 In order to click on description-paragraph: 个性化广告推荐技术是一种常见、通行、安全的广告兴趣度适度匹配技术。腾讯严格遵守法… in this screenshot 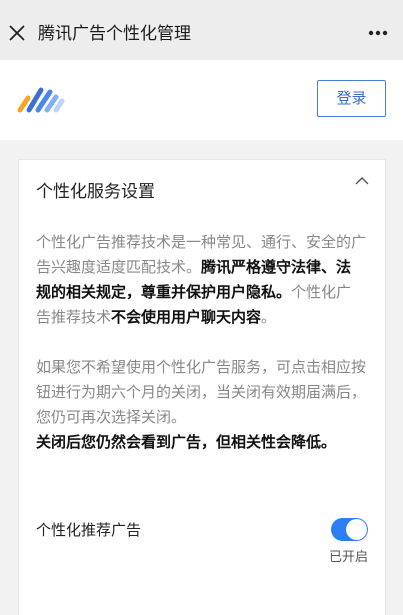, I will do `click(201, 280)`.